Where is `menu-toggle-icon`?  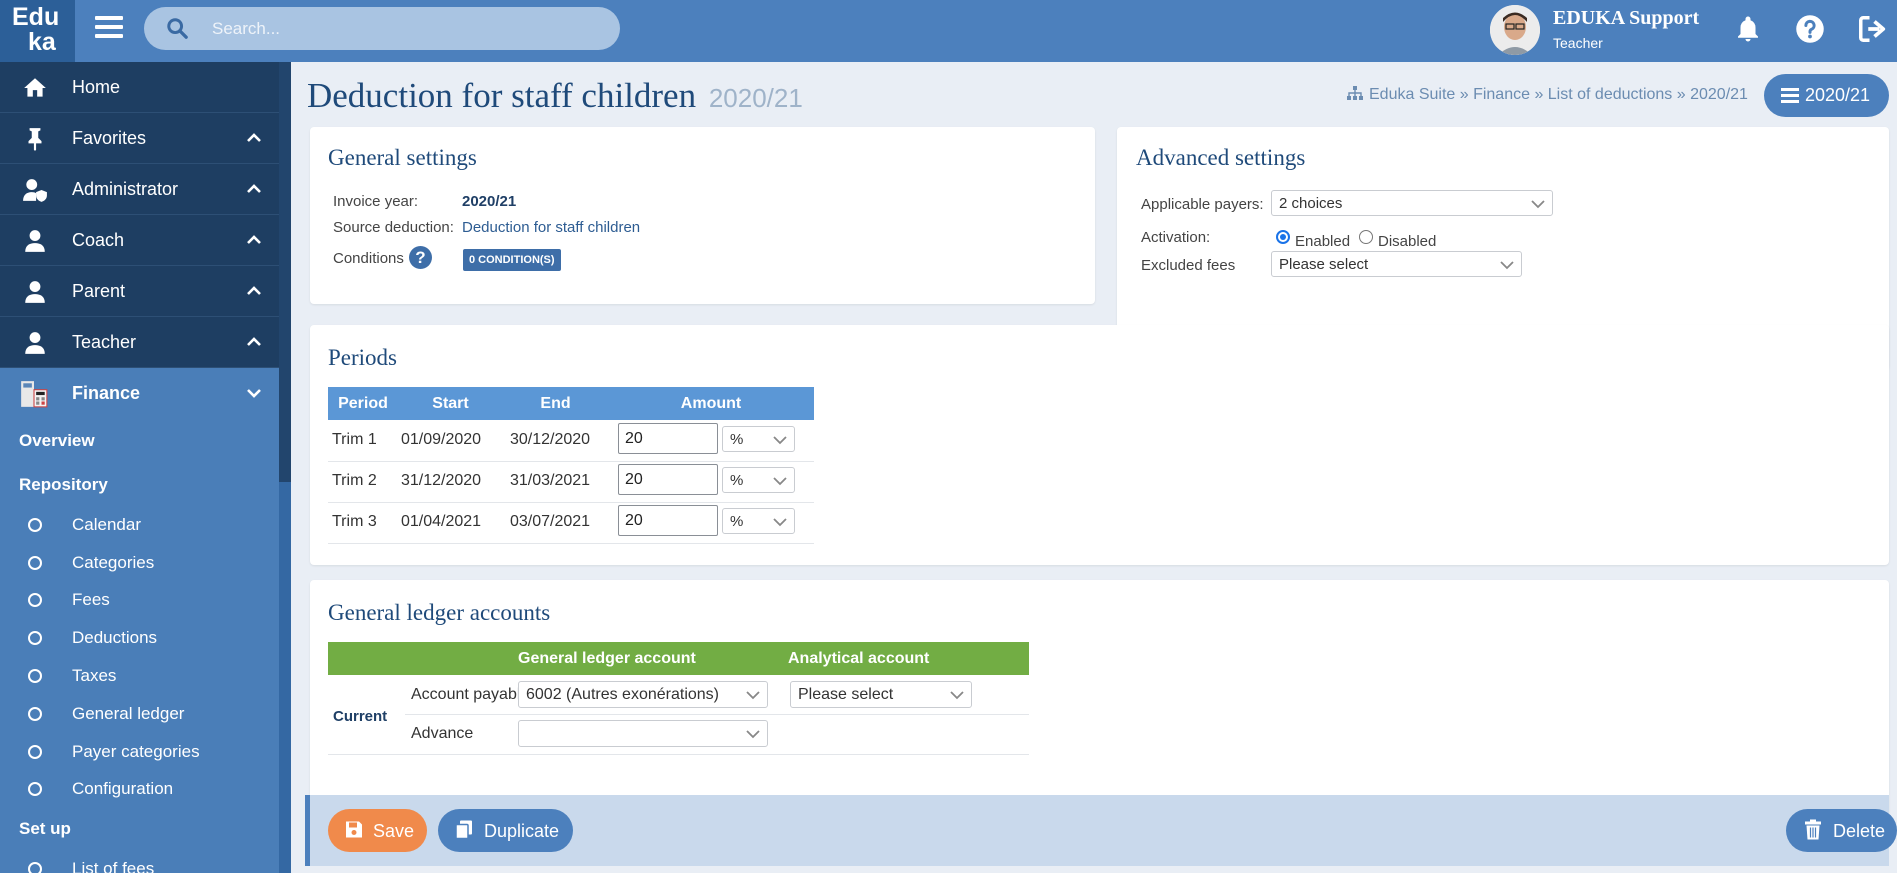 menu-toggle-icon is located at coordinates (109, 30).